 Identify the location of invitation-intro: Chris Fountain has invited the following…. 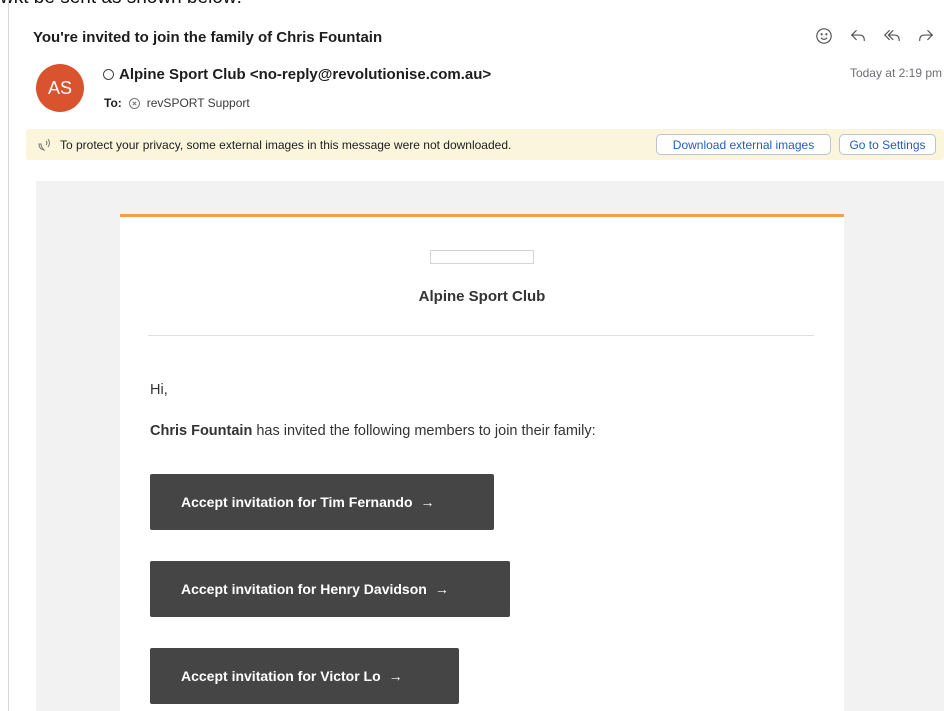
(373, 431).